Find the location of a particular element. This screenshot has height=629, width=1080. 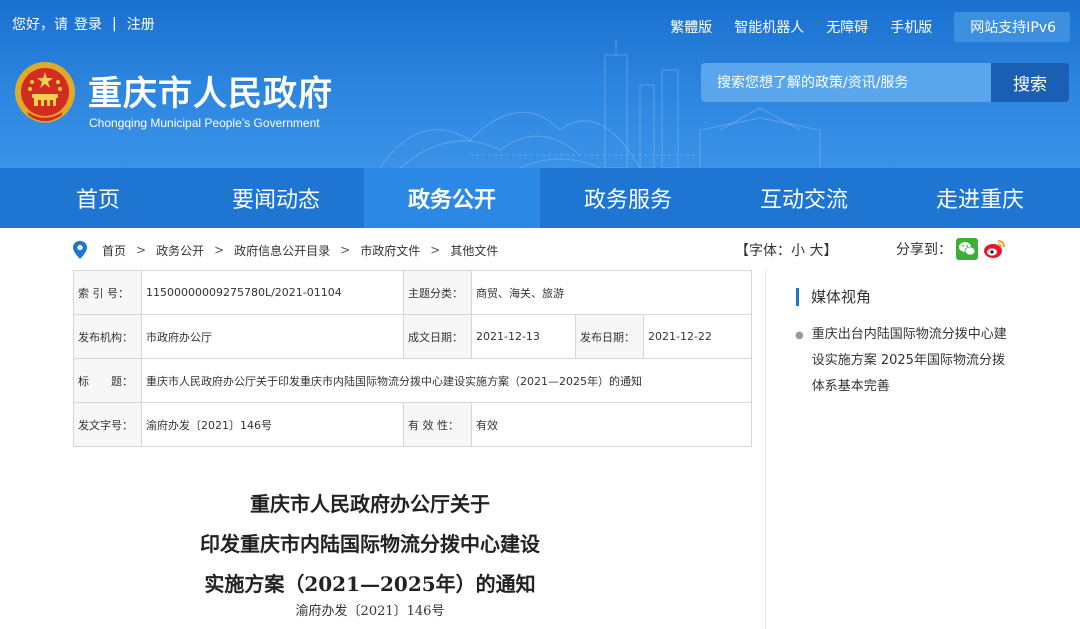

mobile-version-link: 手机版 is located at coordinates (911, 27).